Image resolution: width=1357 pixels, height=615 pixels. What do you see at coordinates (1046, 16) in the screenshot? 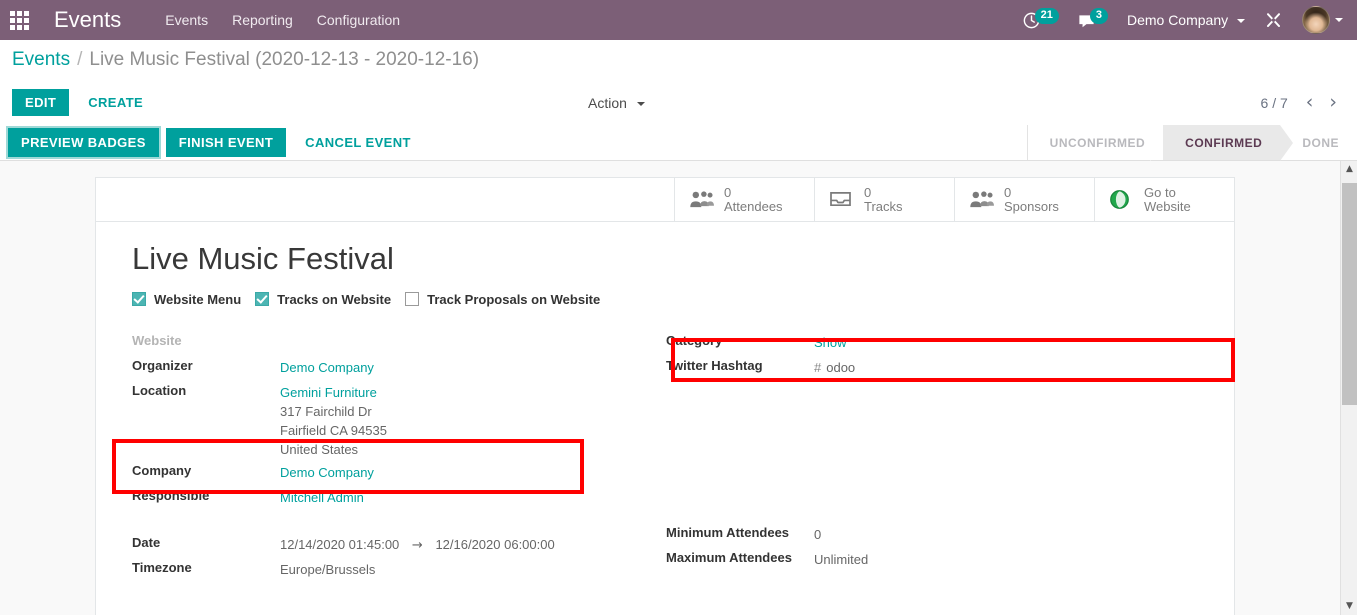
I see `activities-count-badge: 21` at bounding box center [1046, 16].